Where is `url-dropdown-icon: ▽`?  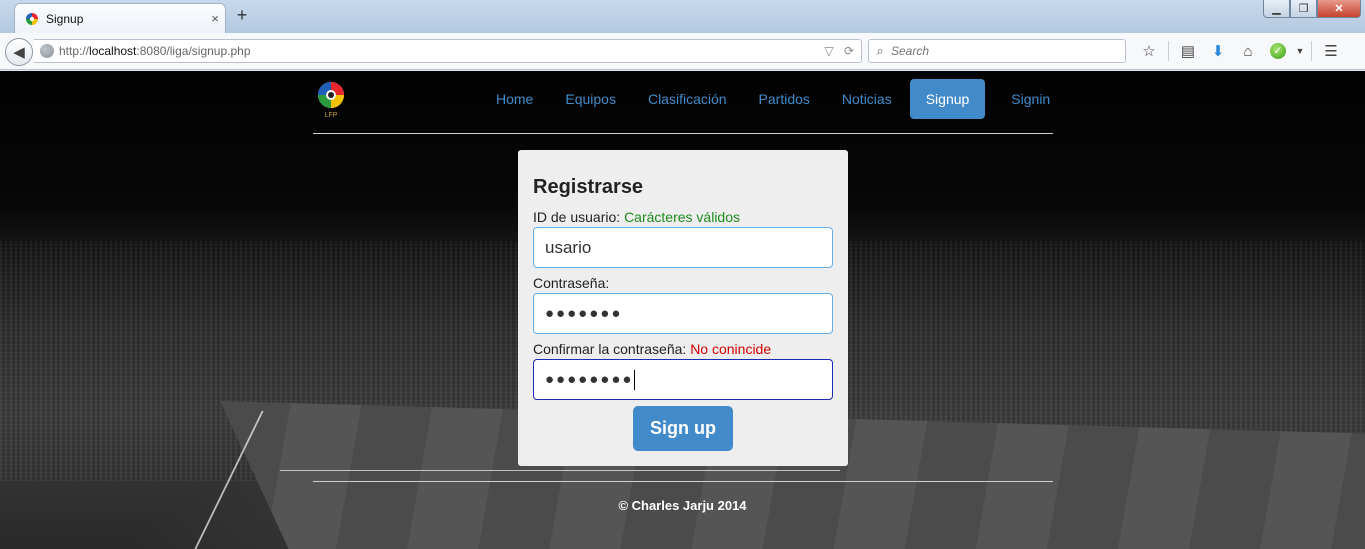
url-dropdown-icon: ▽ is located at coordinates (829, 51).